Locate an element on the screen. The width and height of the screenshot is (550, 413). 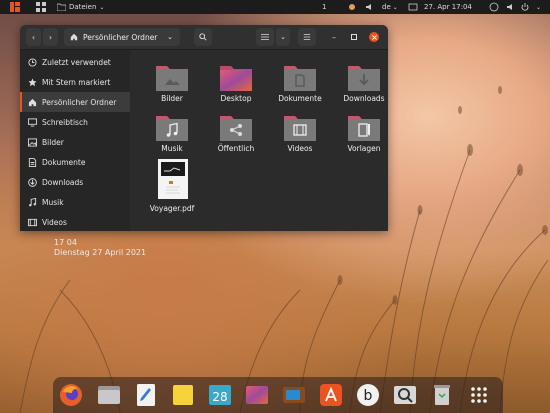
back-button: ‹ is located at coordinates (33, 37).